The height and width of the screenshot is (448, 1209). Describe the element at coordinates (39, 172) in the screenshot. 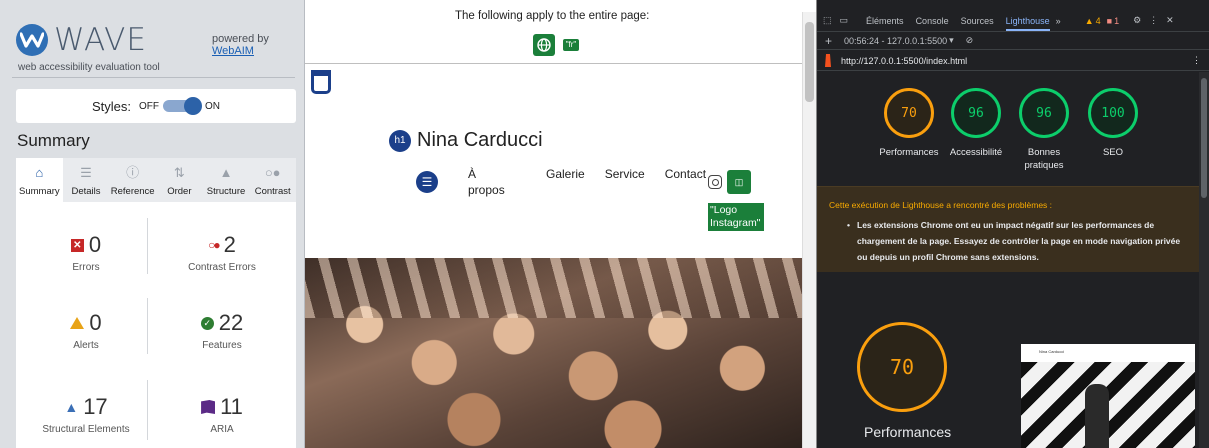

I see `home-icon: ⌂` at that location.